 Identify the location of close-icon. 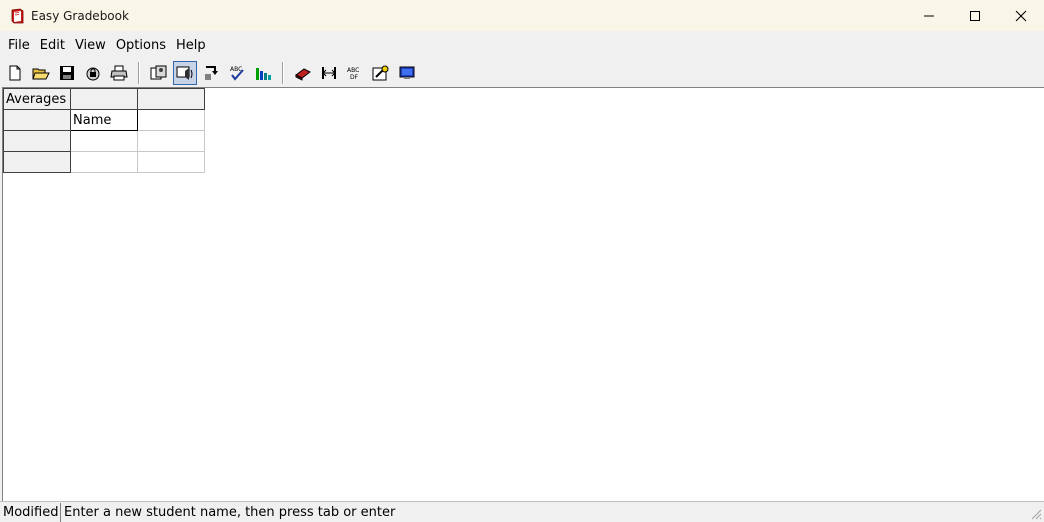
(1021, 15).